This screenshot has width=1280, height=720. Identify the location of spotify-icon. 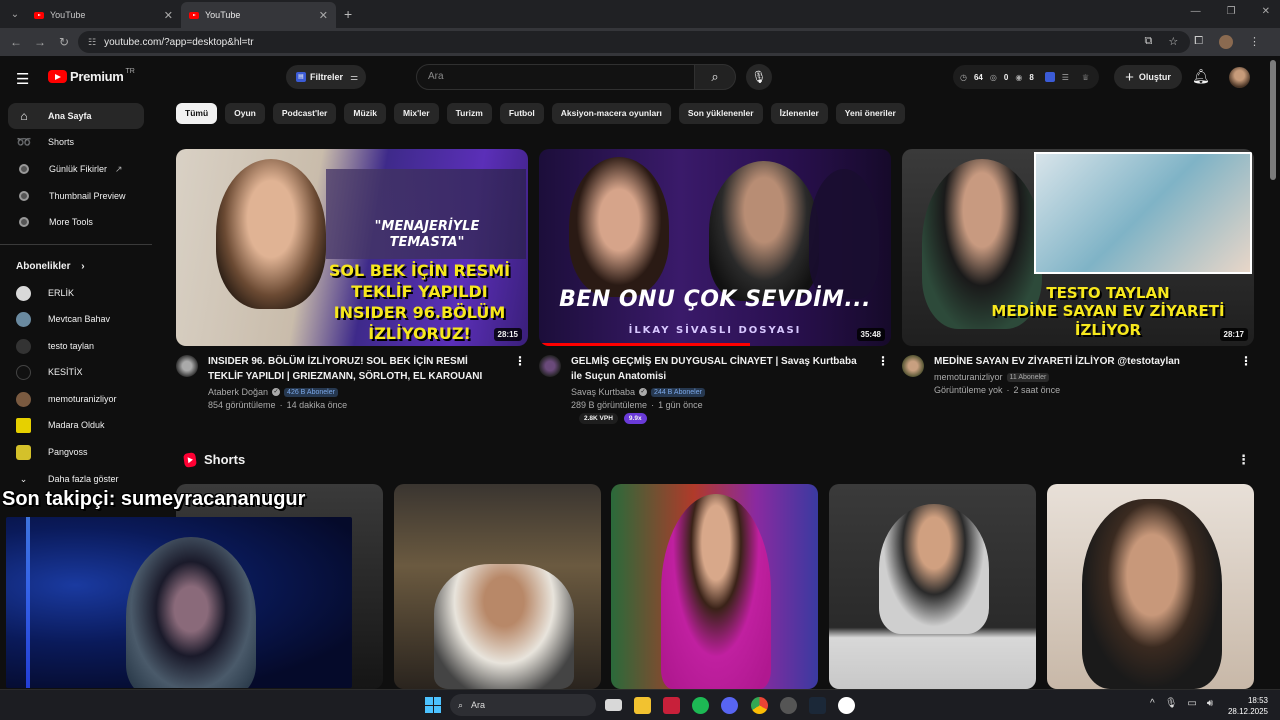
(700, 705).